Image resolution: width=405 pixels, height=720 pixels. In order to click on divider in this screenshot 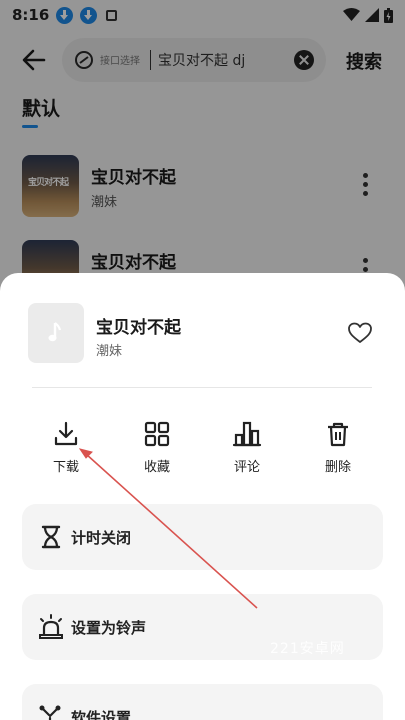, I will do `click(202, 387)`.